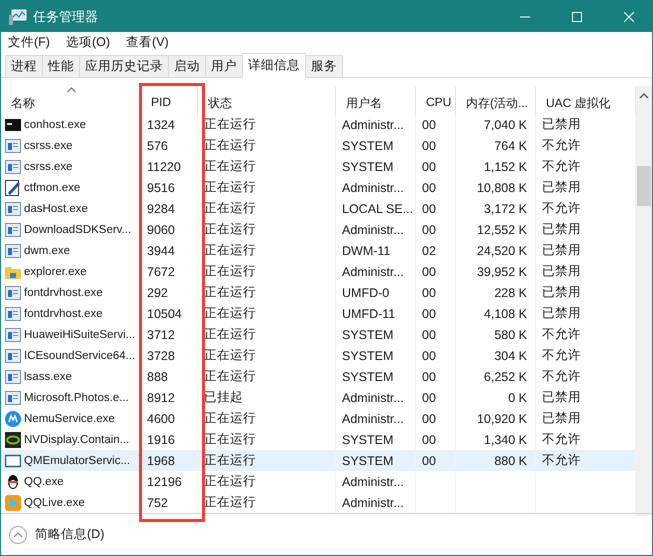 The image size is (653, 556). I want to click on table-cell: explorer.exe, so click(55, 272).